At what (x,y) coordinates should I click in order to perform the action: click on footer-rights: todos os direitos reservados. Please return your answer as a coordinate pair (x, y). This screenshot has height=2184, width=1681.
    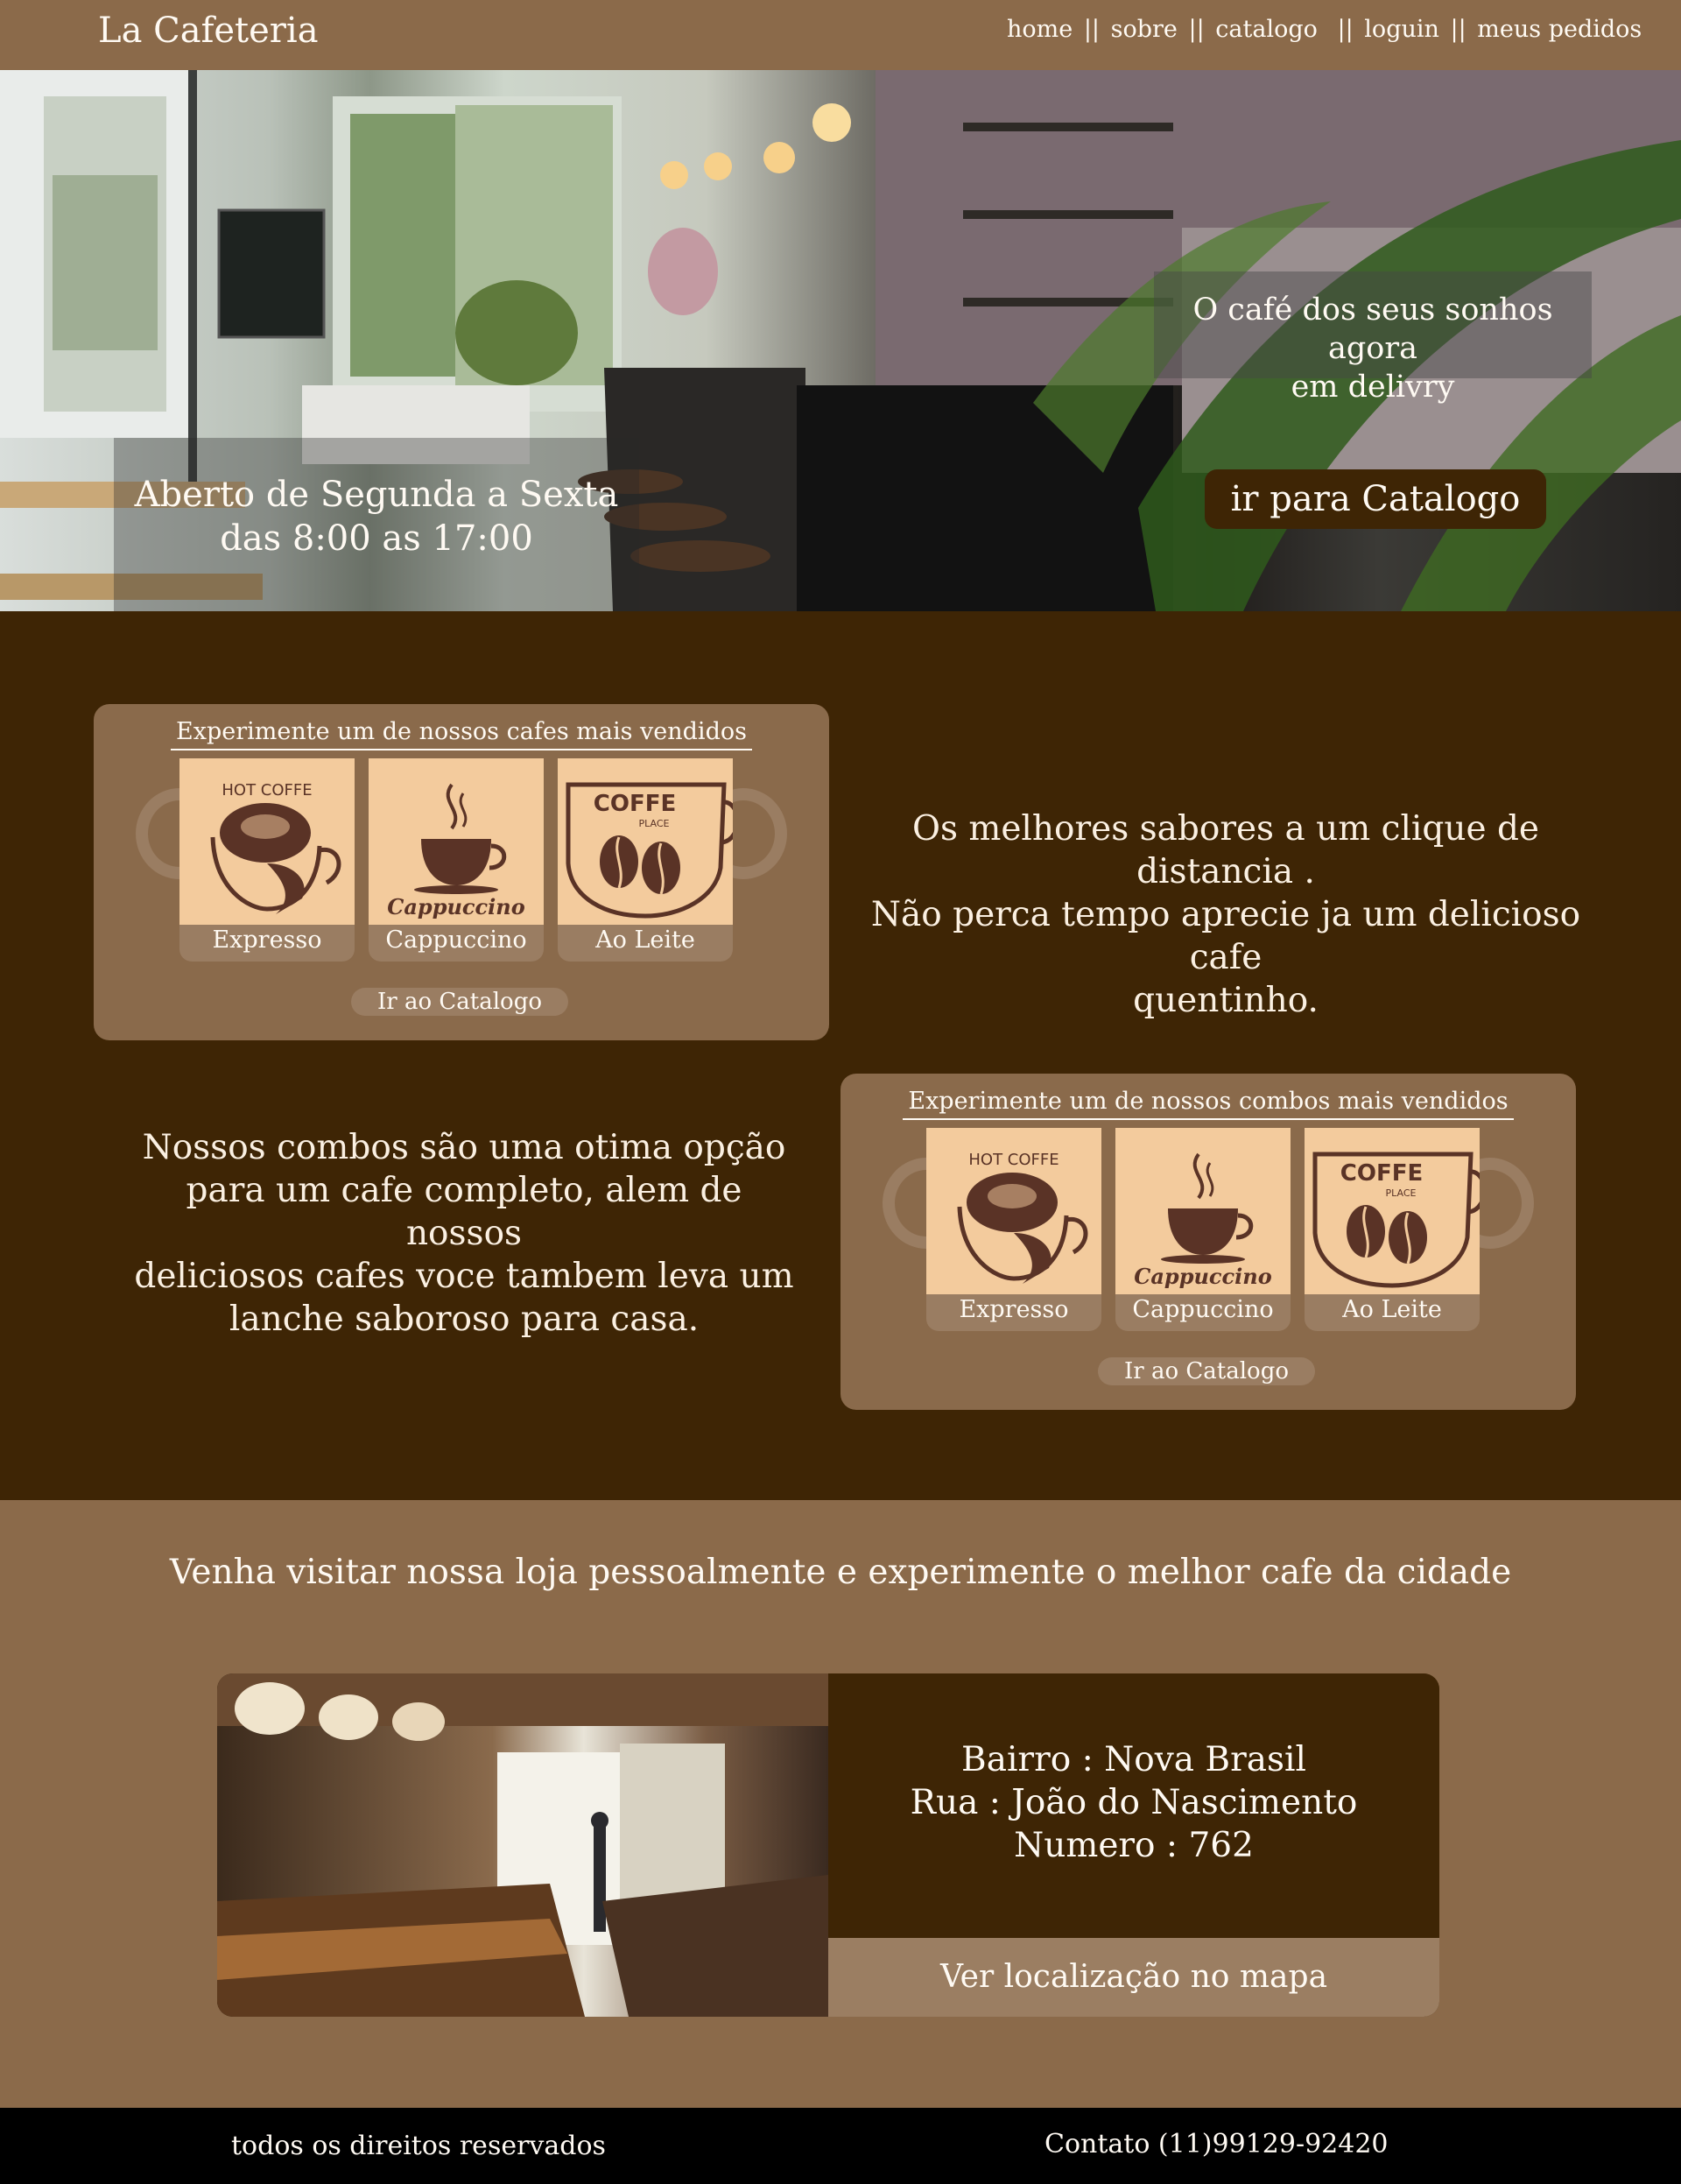
    Looking at the image, I should click on (418, 2146).